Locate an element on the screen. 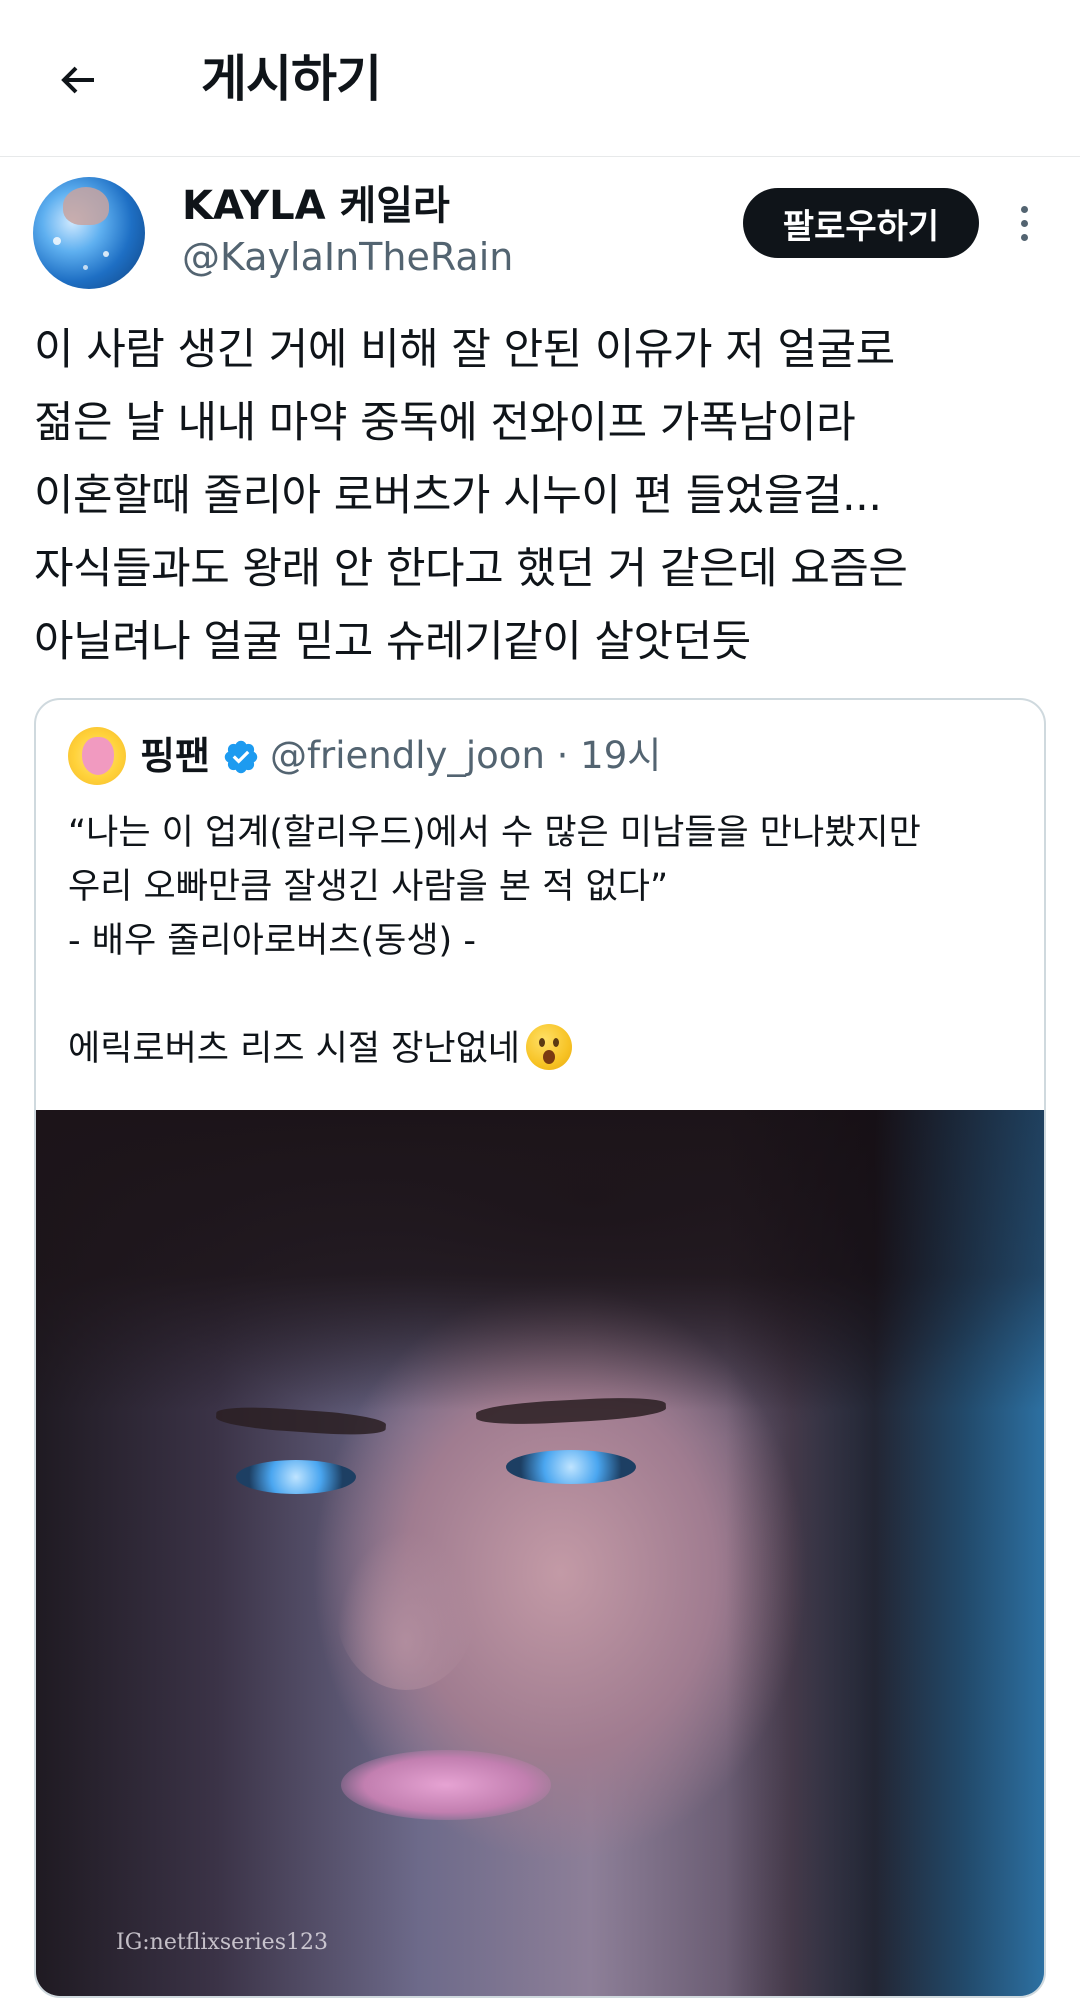 The height and width of the screenshot is (1998, 1080). author-avatar is located at coordinates (89, 233).